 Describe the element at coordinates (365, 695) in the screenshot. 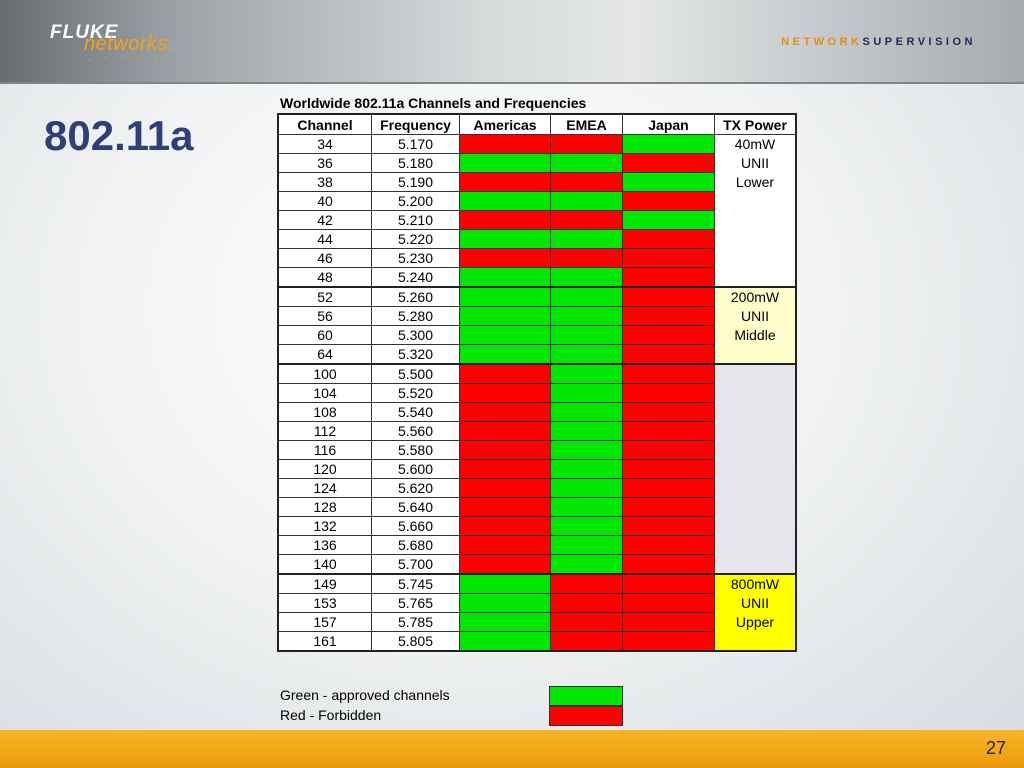

I see `legend-label: Green - approved channels` at that location.